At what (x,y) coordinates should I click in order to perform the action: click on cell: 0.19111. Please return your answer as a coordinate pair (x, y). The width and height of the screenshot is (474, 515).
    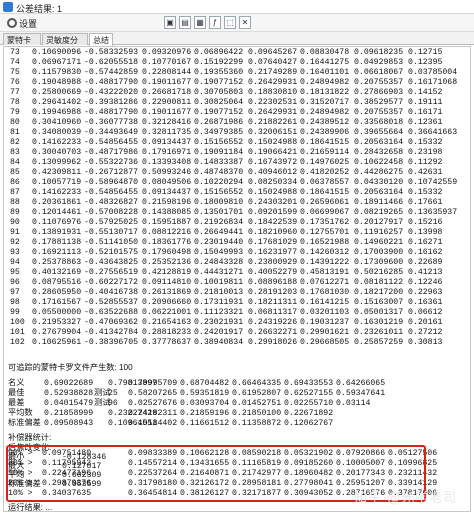
    Looking at the image, I should click on (425, 102).